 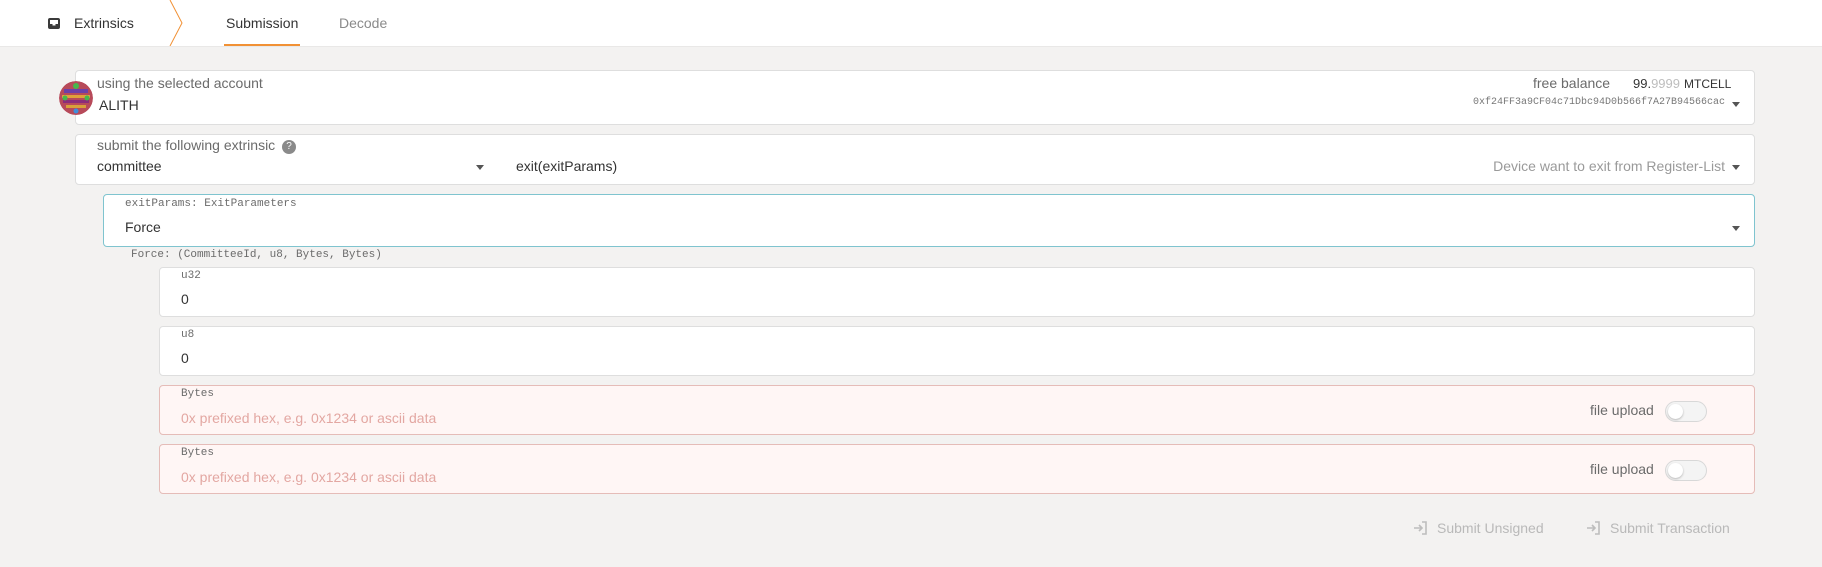 What do you see at coordinates (256, 255) in the screenshot?
I see `force-signature: Force: (CommitteeId, u8, Bytes, Bytes)` at bounding box center [256, 255].